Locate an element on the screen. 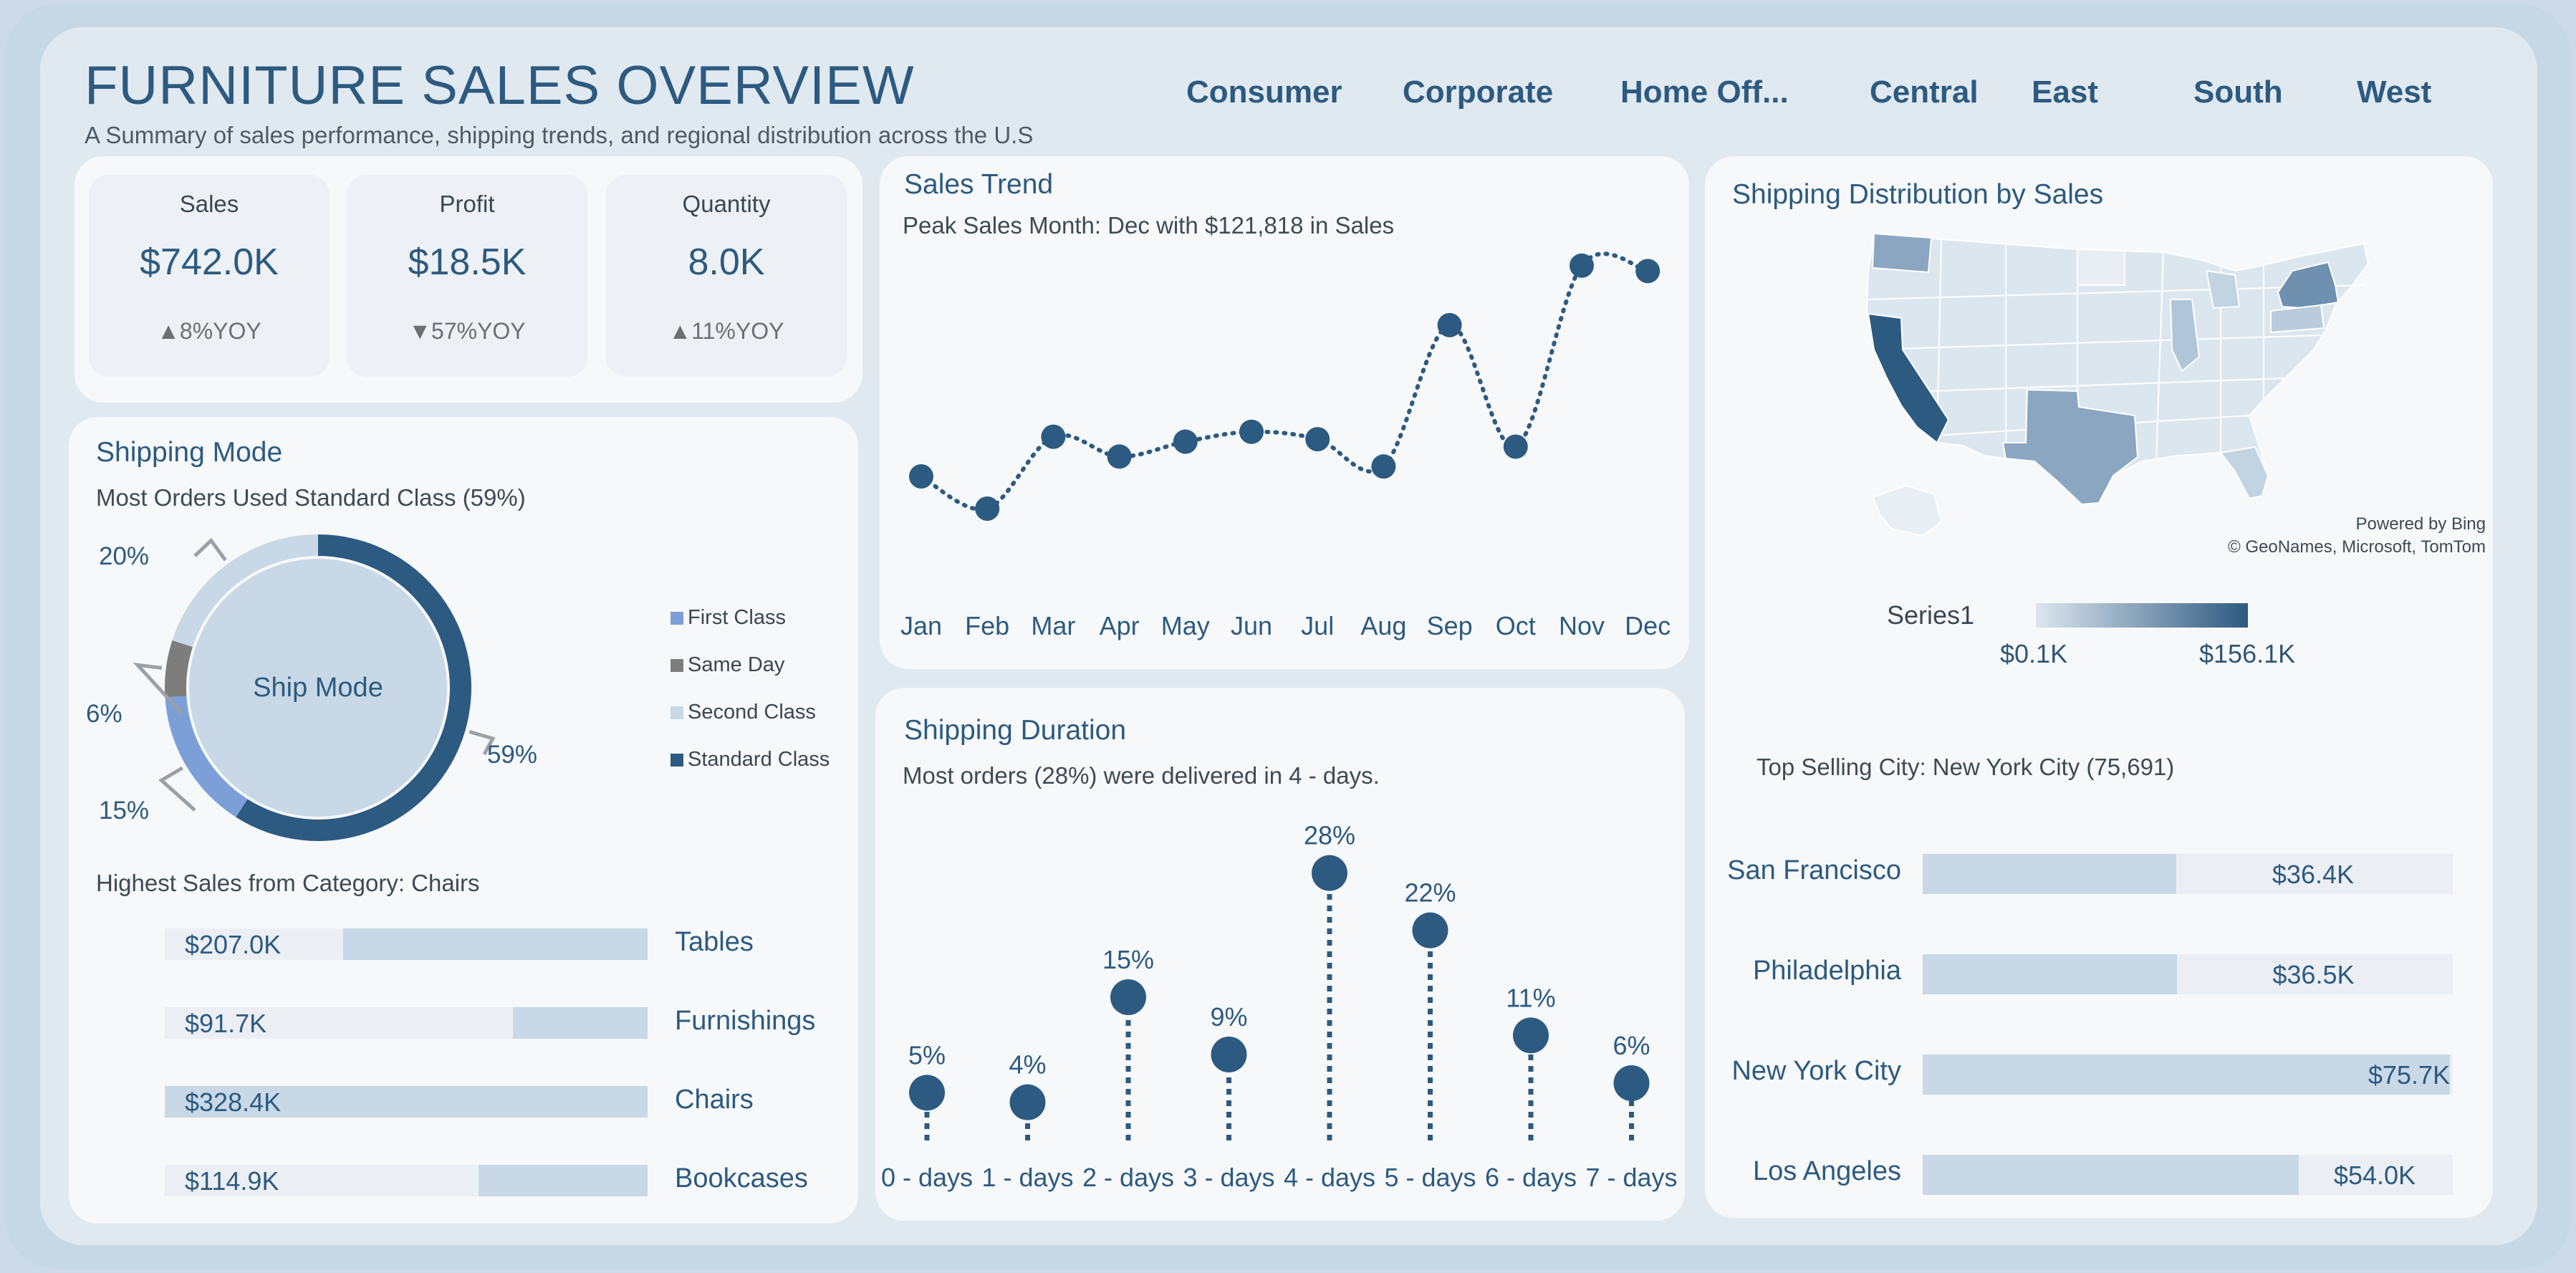  trend-month-label: Feb is located at coordinates (987, 626).